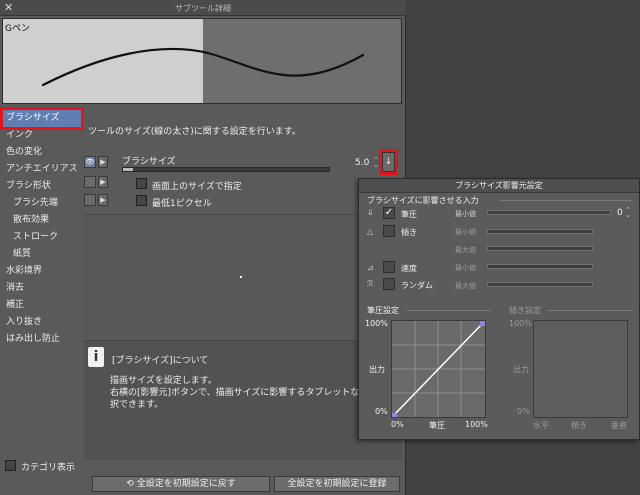  I want to click on pressure-min-slider, so click(549, 212).